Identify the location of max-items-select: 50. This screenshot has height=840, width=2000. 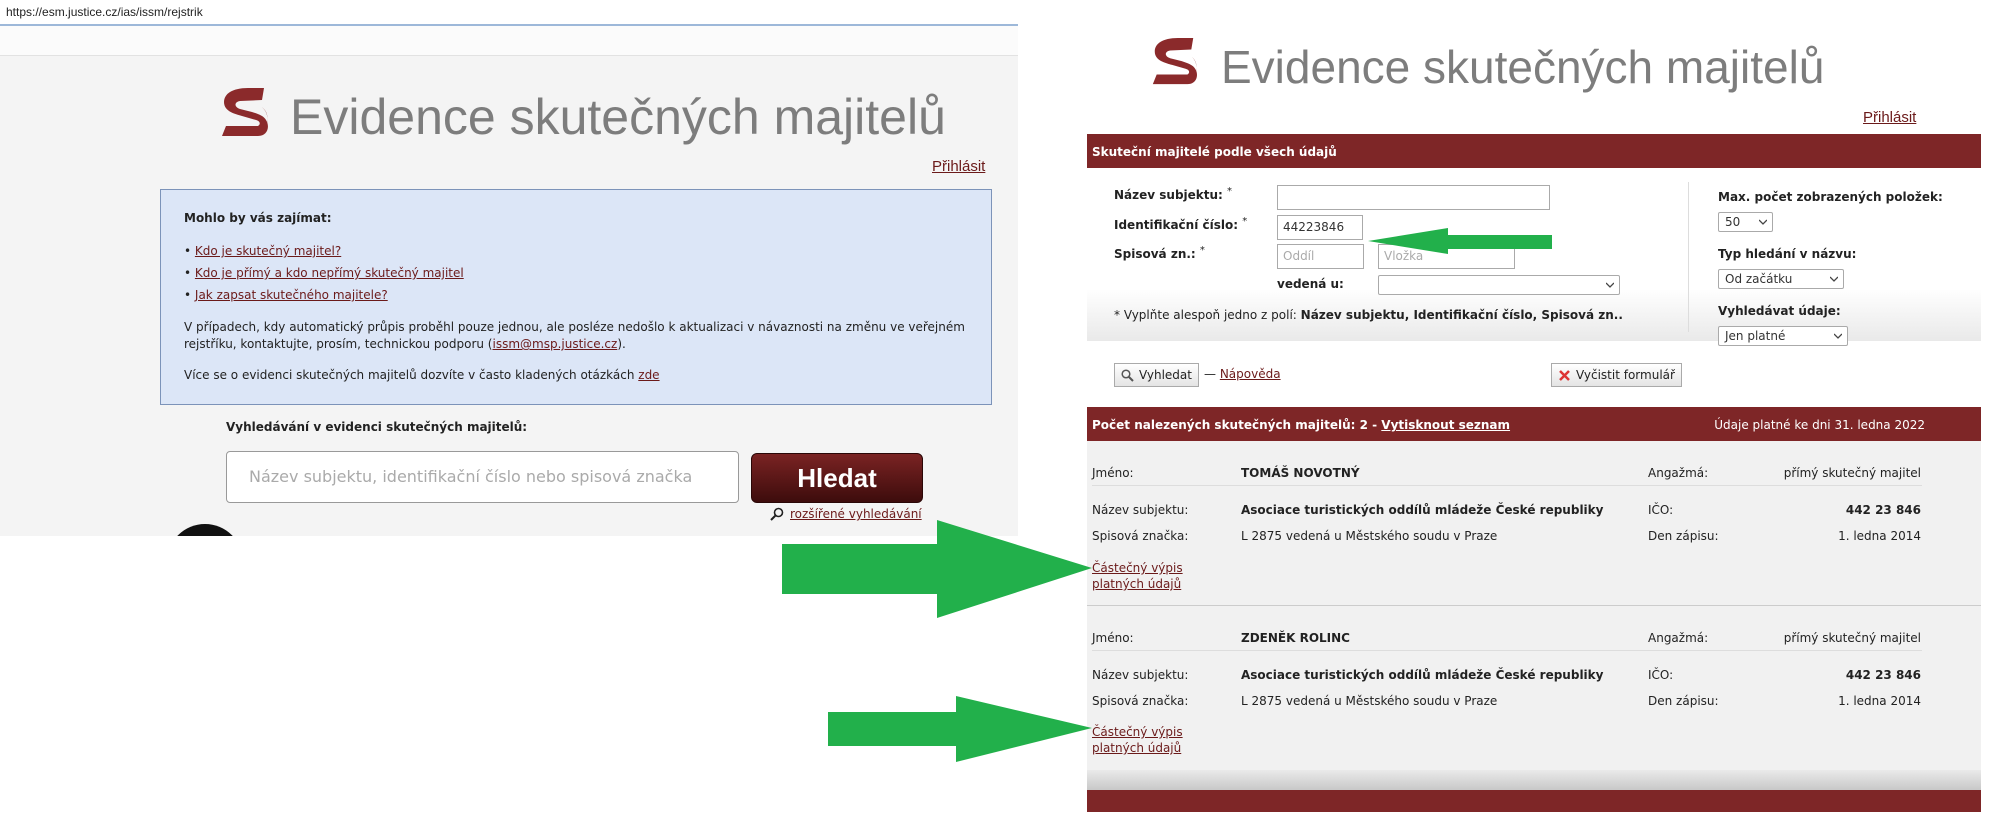
(1745, 222).